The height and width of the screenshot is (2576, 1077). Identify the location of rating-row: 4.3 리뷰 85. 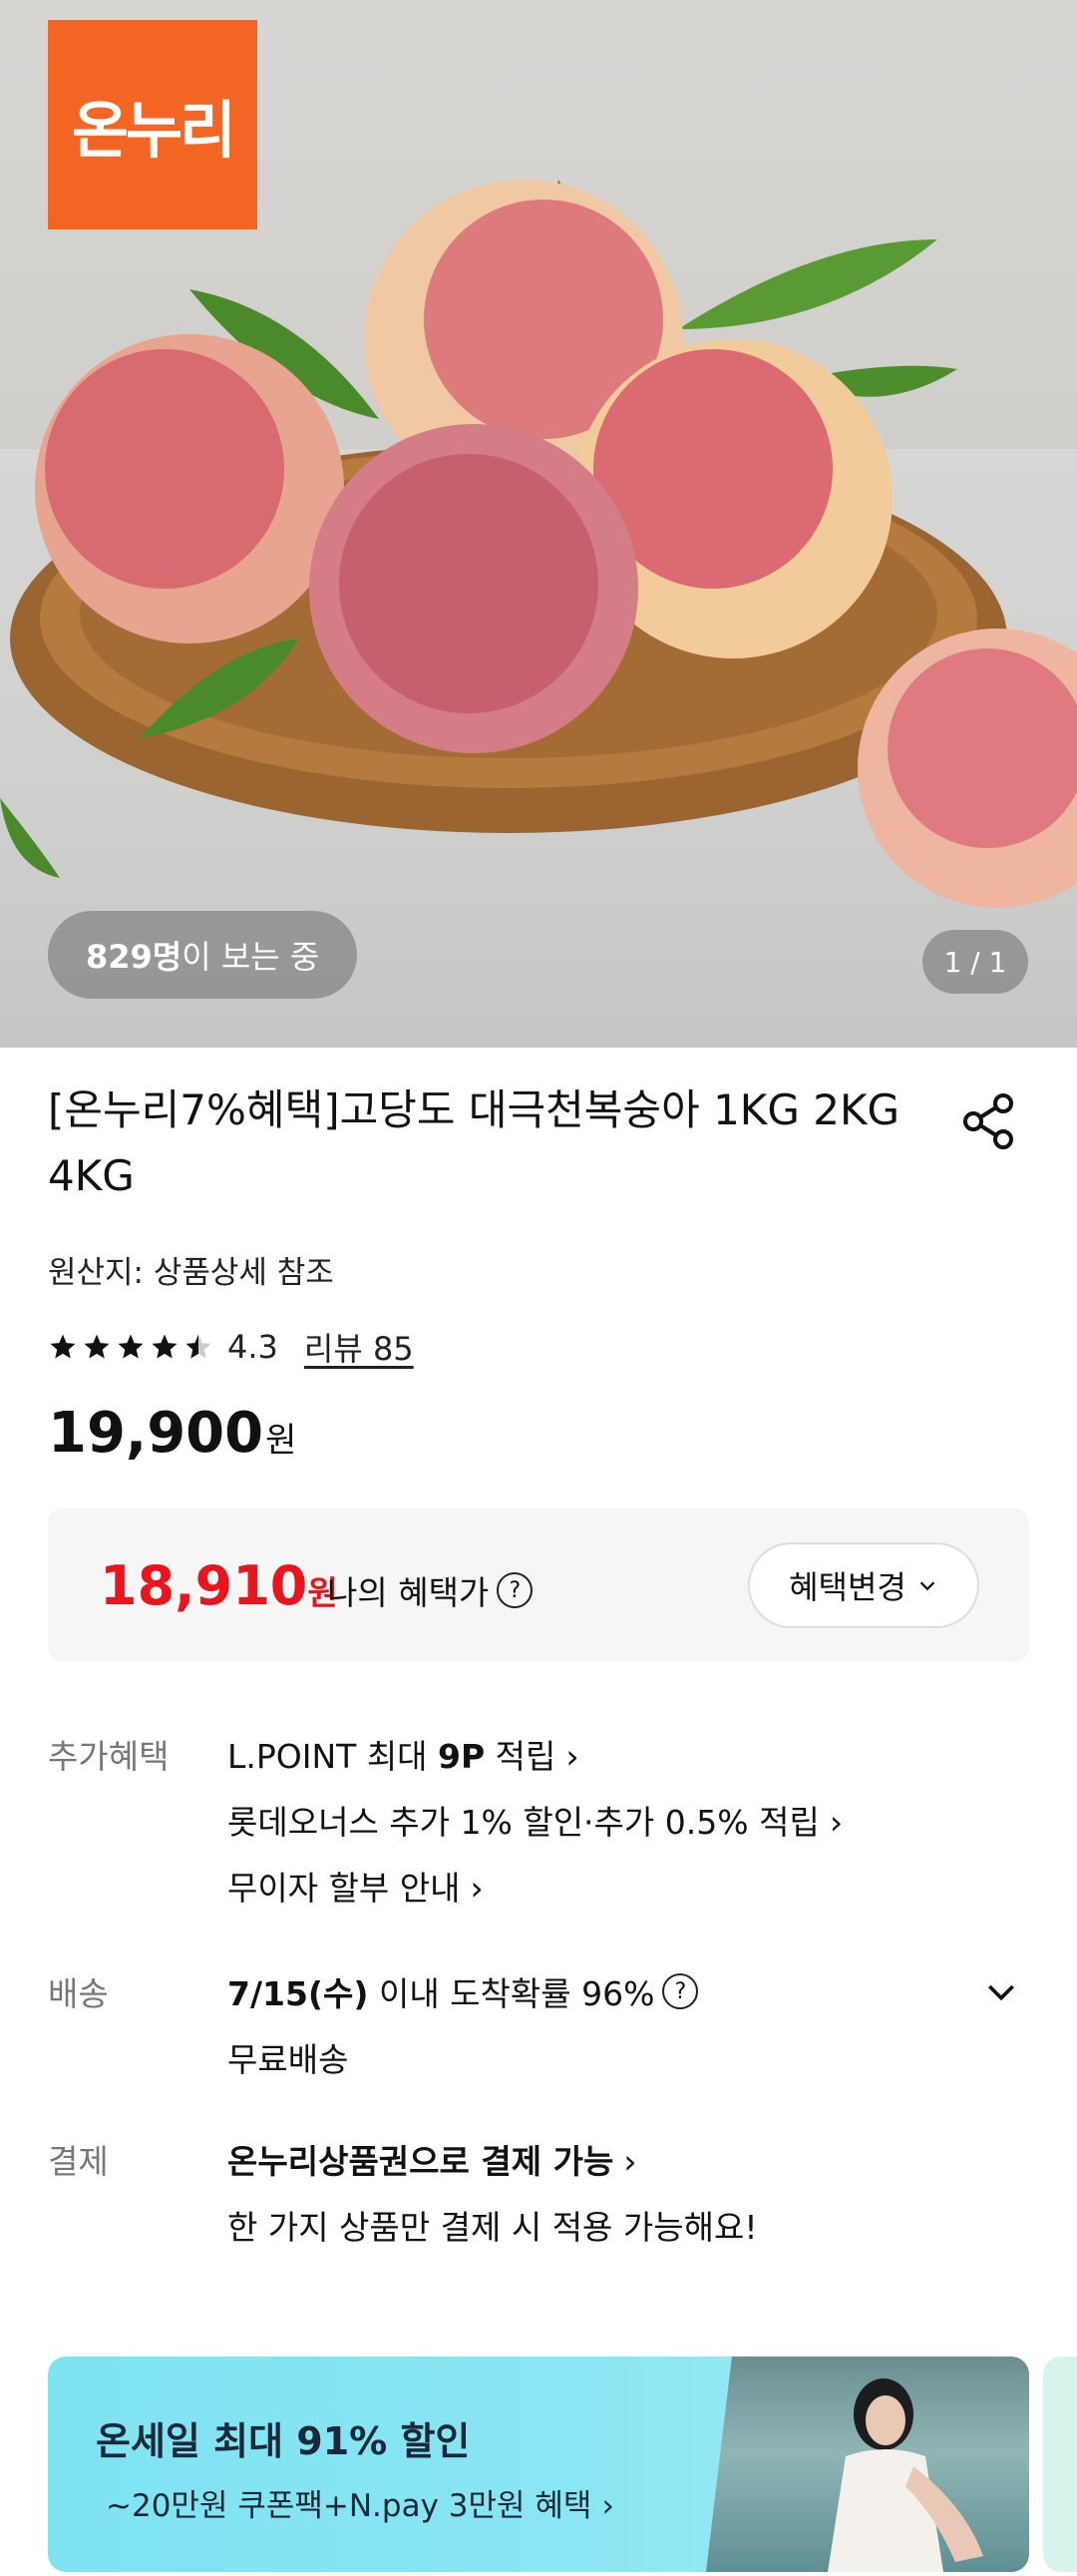
(231, 1347).